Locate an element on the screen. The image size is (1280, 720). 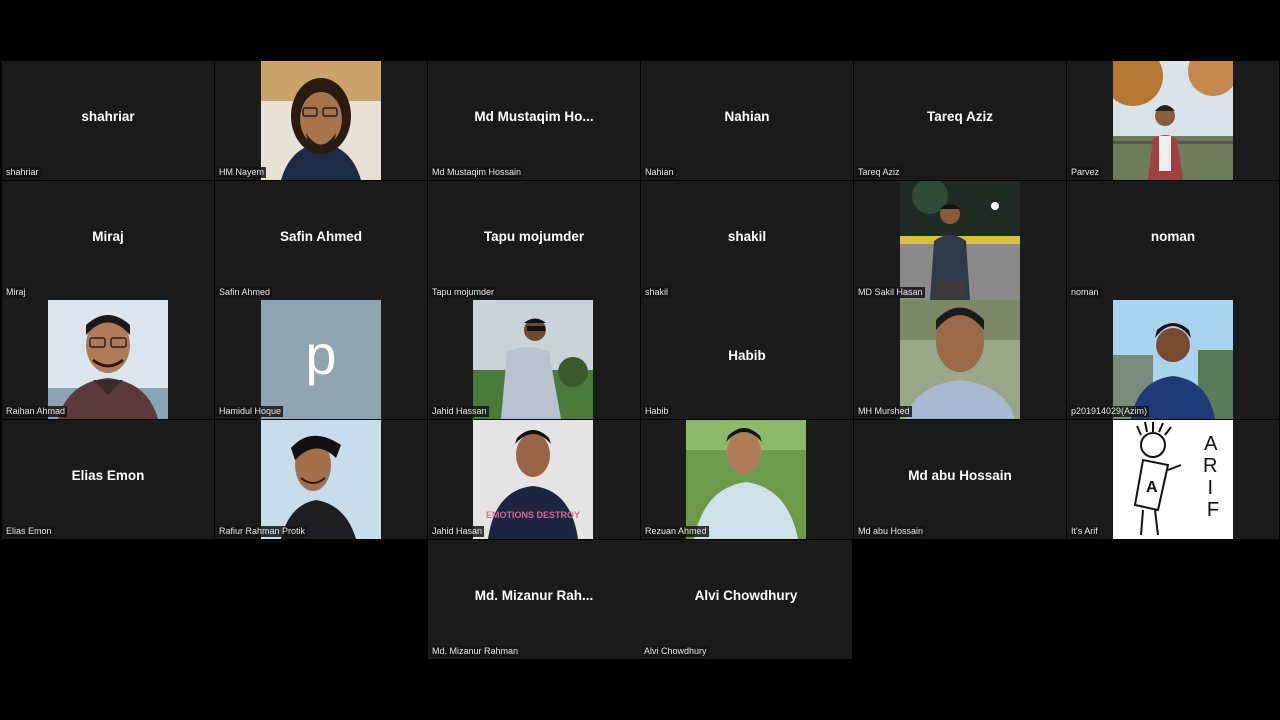
participant-display-name: shakil is located at coordinates (747, 236).